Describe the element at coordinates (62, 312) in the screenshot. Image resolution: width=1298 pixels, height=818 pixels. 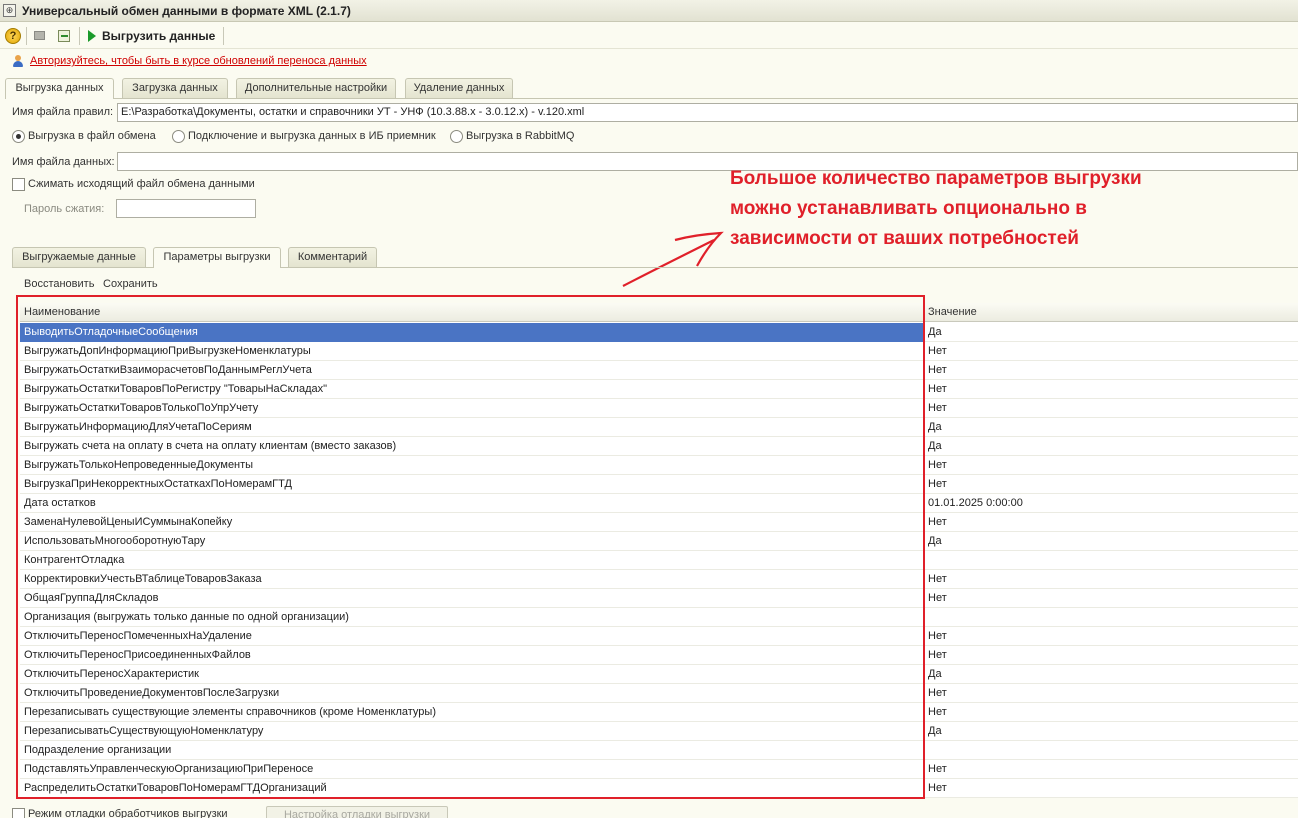
I see `column-header-name: Наименование` at that location.